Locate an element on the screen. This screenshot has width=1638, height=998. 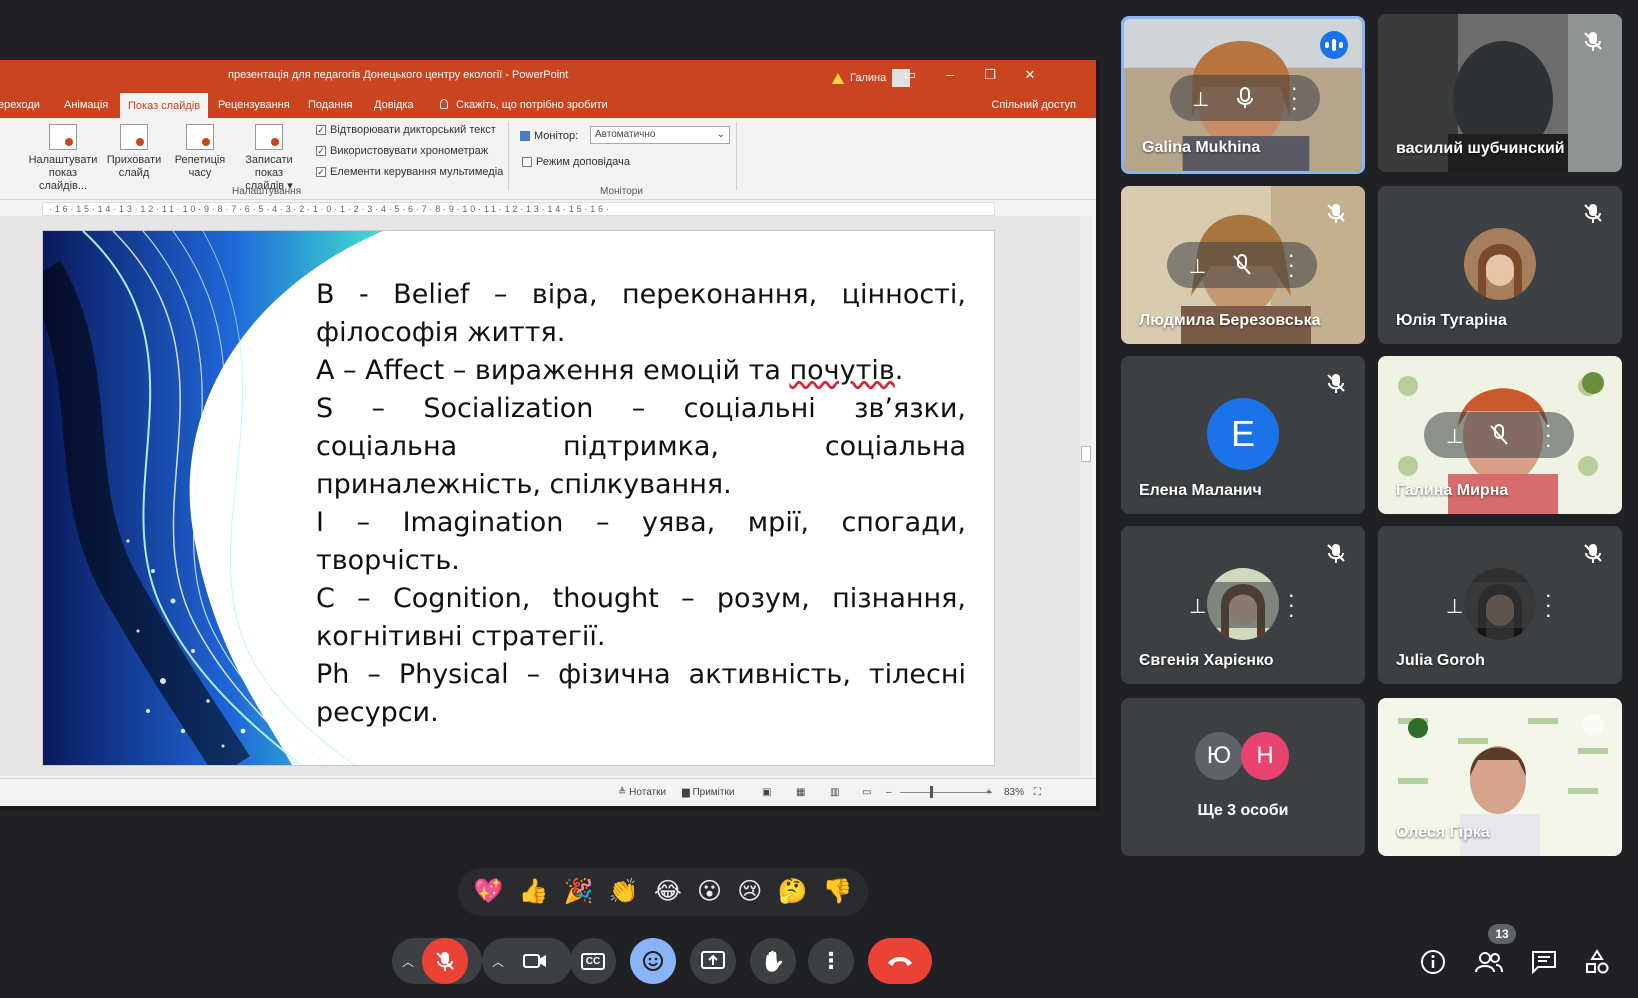
captions-button: CC is located at coordinates (593, 961).